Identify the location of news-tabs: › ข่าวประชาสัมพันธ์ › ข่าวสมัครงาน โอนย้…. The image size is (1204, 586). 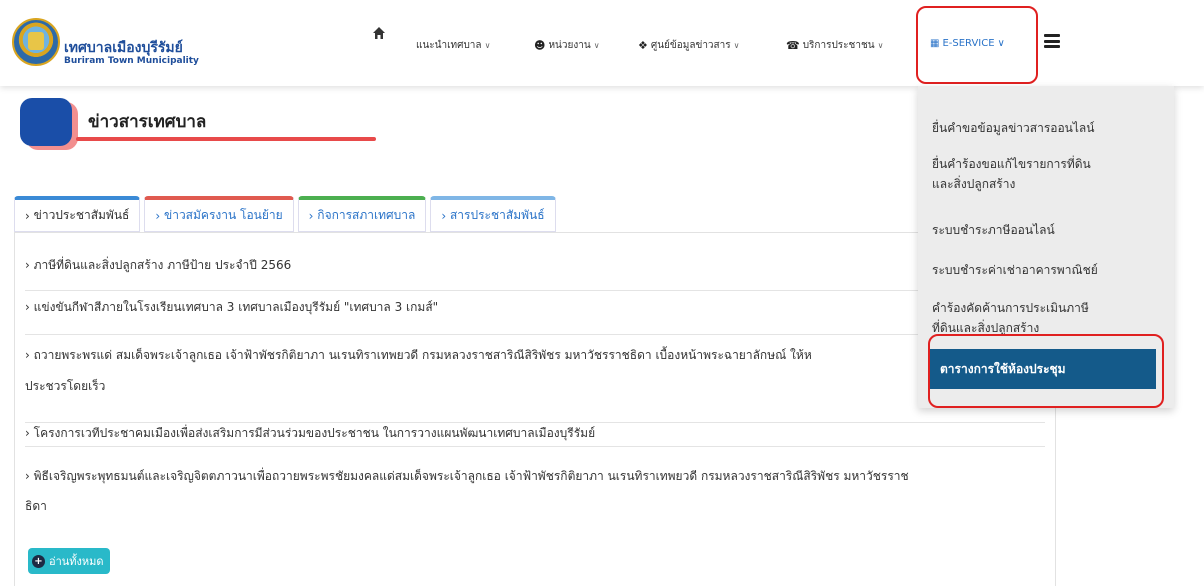
(285, 214).